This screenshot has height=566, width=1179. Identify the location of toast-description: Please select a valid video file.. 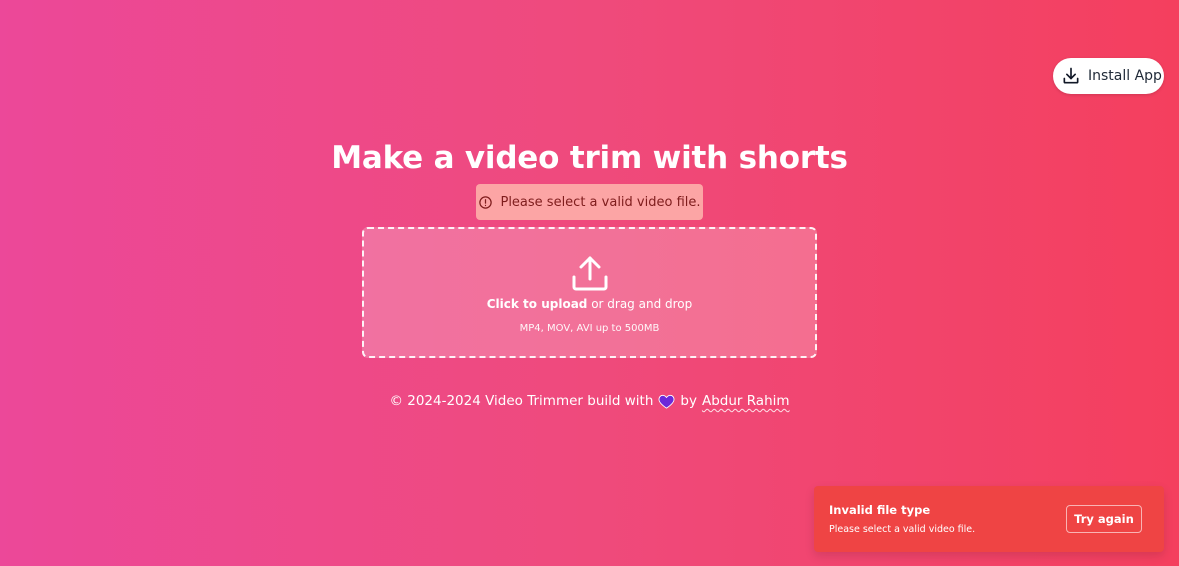
(902, 529).